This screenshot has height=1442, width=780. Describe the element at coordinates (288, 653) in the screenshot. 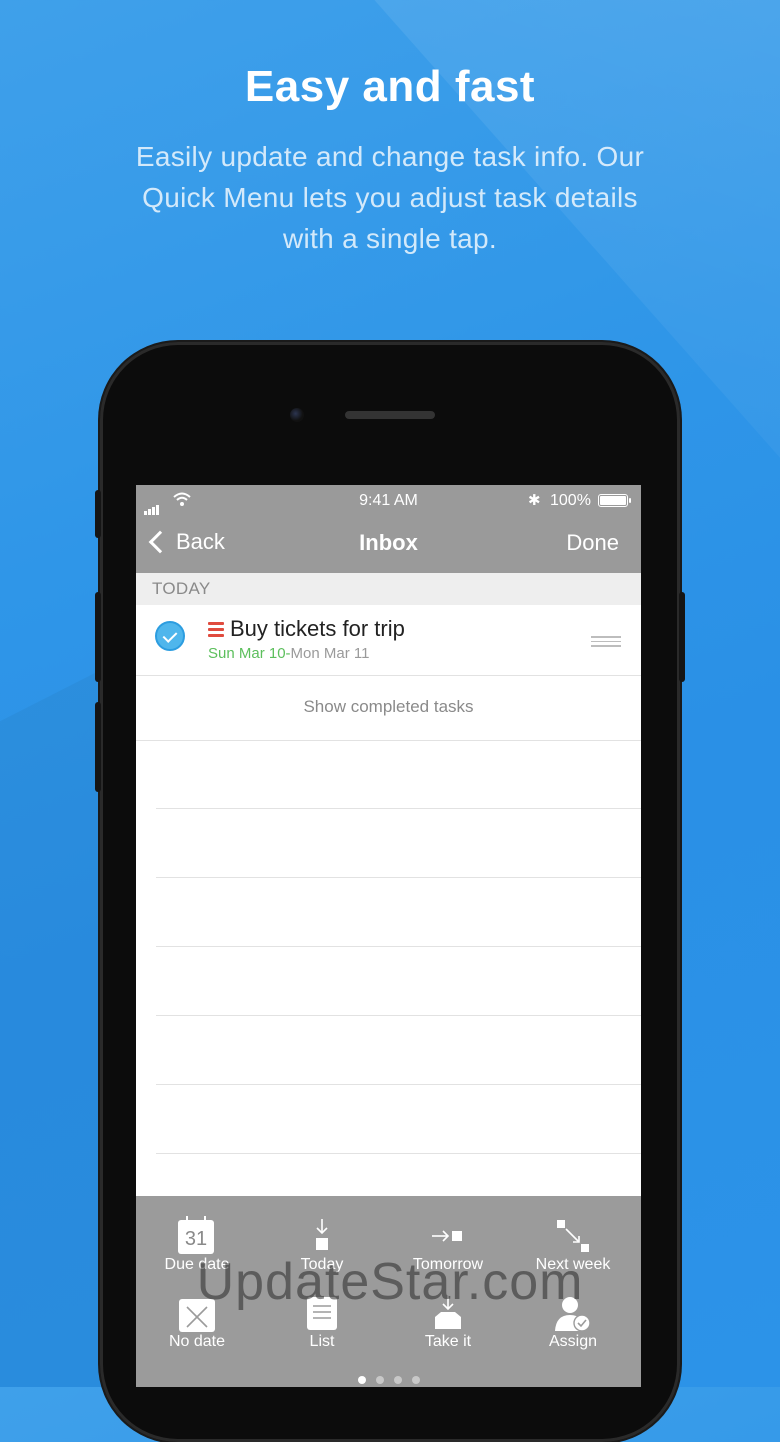

I see `task-dates: Sun Mar 10-Mon Mar 11` at that location.